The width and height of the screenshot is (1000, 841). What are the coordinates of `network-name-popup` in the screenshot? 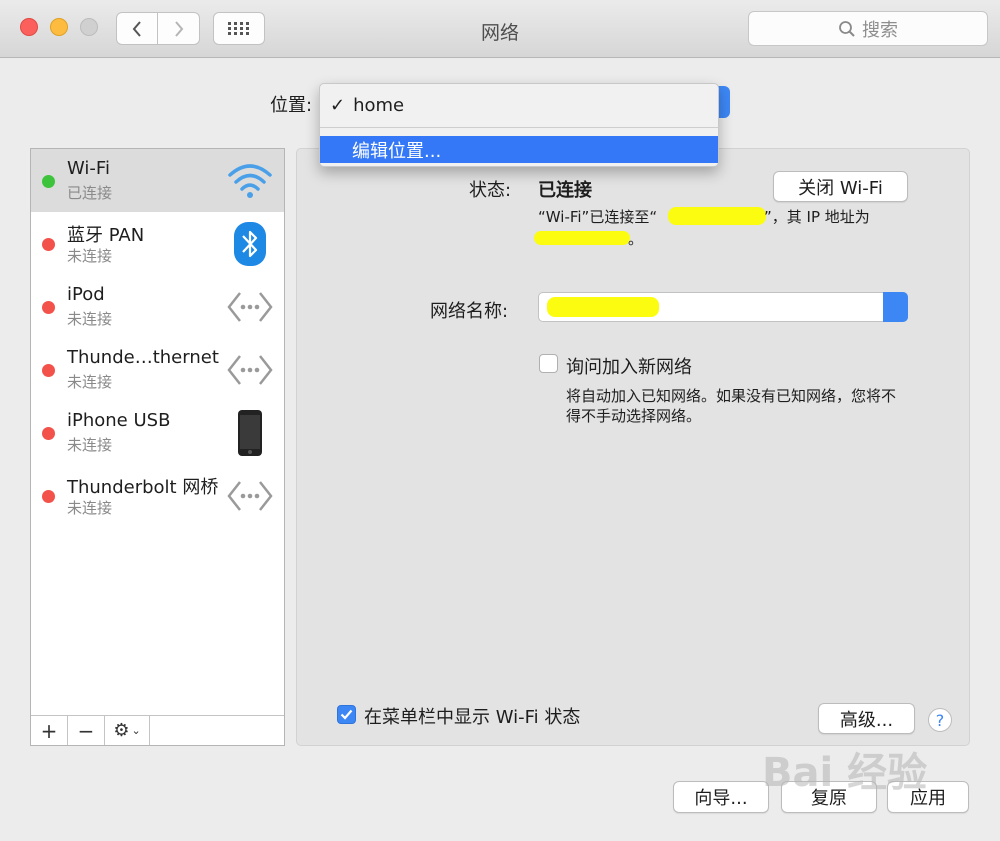 It's located at (723, 307).